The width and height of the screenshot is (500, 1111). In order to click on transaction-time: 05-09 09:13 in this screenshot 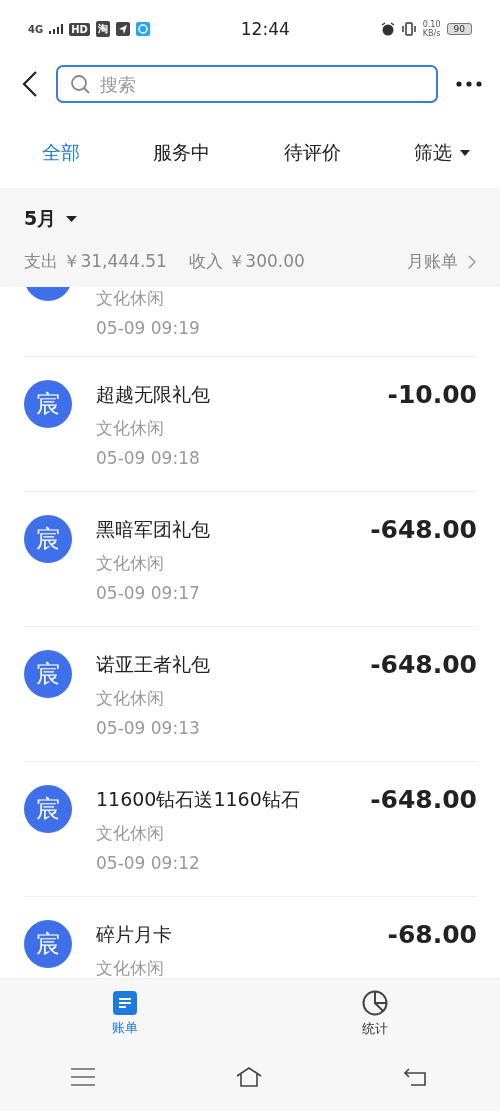, I will do `click(148, 728)`.